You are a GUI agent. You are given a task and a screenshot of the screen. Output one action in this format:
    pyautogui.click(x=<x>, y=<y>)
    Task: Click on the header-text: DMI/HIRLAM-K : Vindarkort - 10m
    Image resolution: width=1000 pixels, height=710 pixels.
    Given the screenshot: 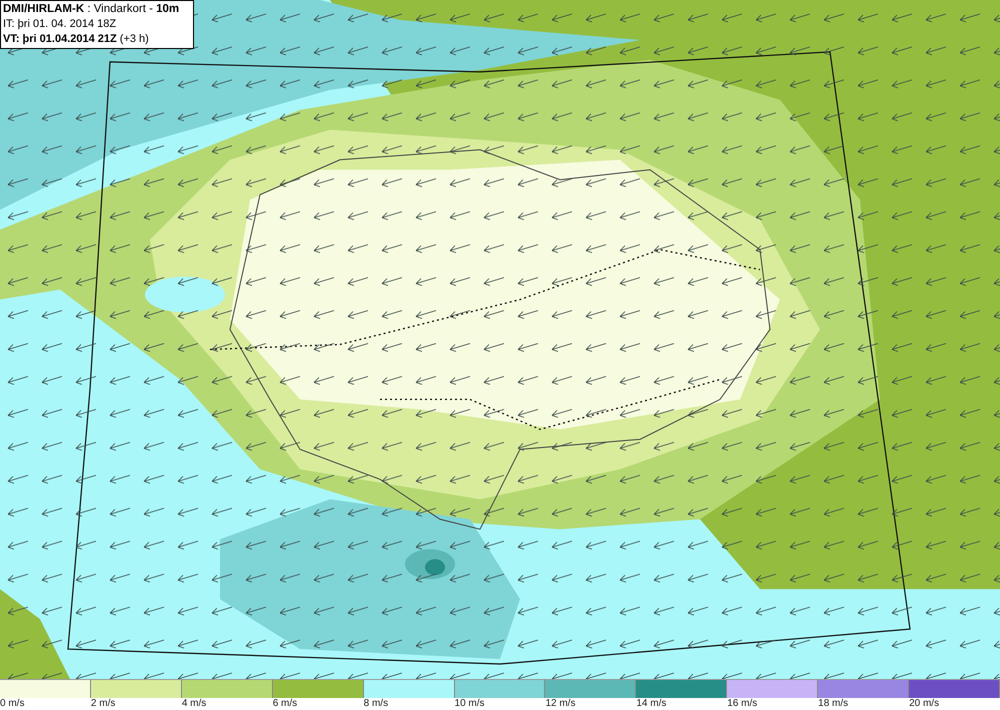 What is the action you would take?
    pyautogui.click(x=91, y=9)
    